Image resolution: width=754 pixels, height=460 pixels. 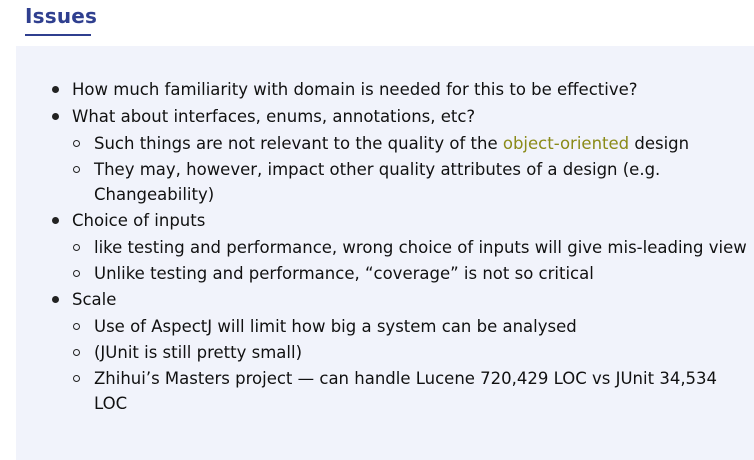 I want to click on slide-title: Issues, so click(x=61, y=16).